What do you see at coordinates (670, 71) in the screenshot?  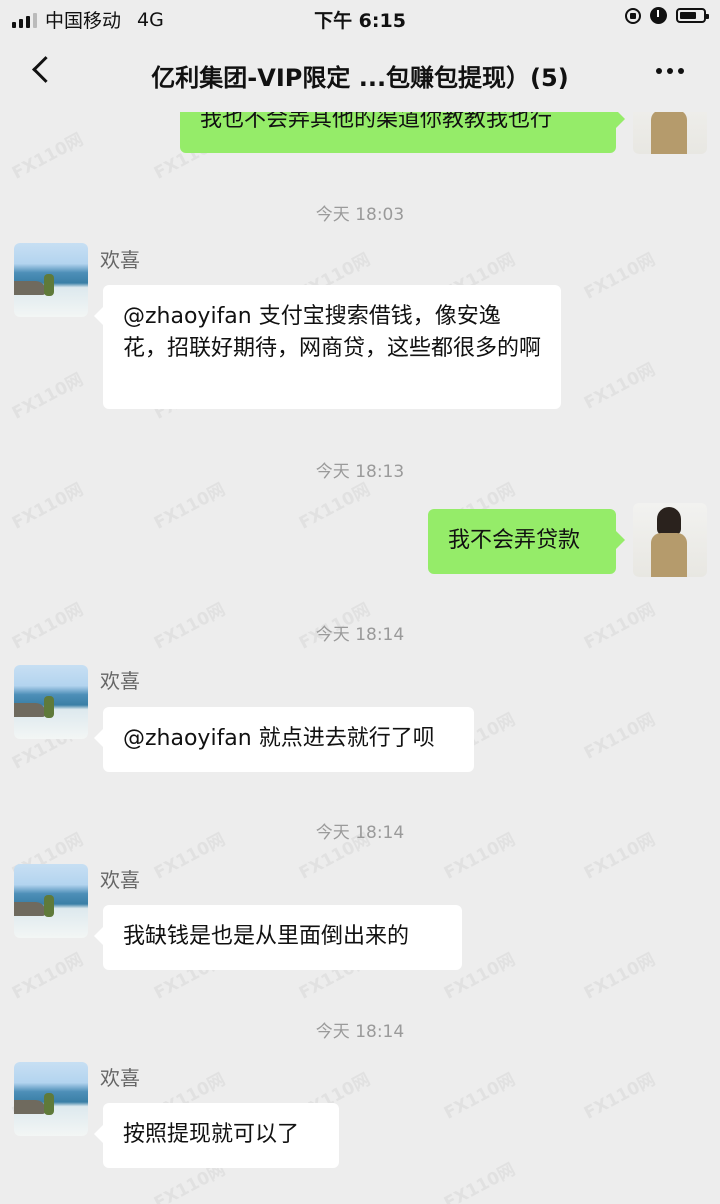 I see `more-button` at bounding box center [670, 71].